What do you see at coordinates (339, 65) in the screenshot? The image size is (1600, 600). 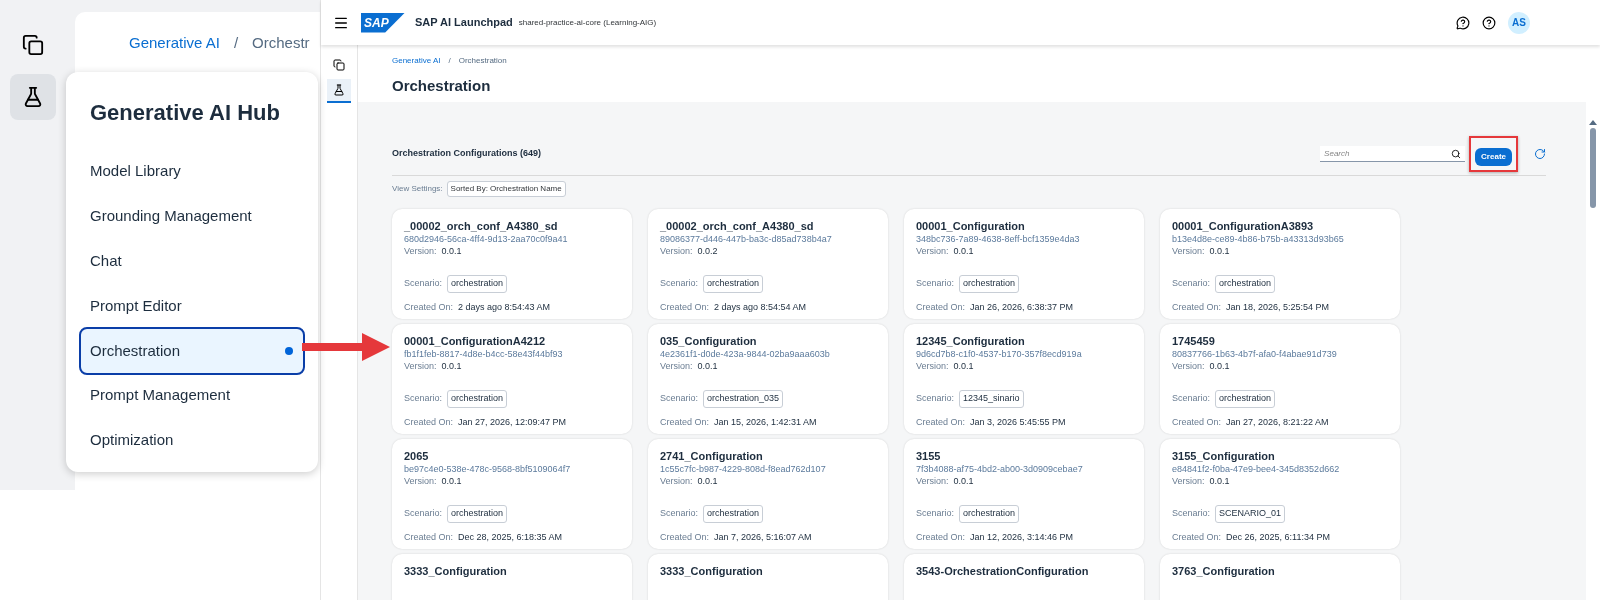 I see `copy-icon` at bounding box center [339, 65].